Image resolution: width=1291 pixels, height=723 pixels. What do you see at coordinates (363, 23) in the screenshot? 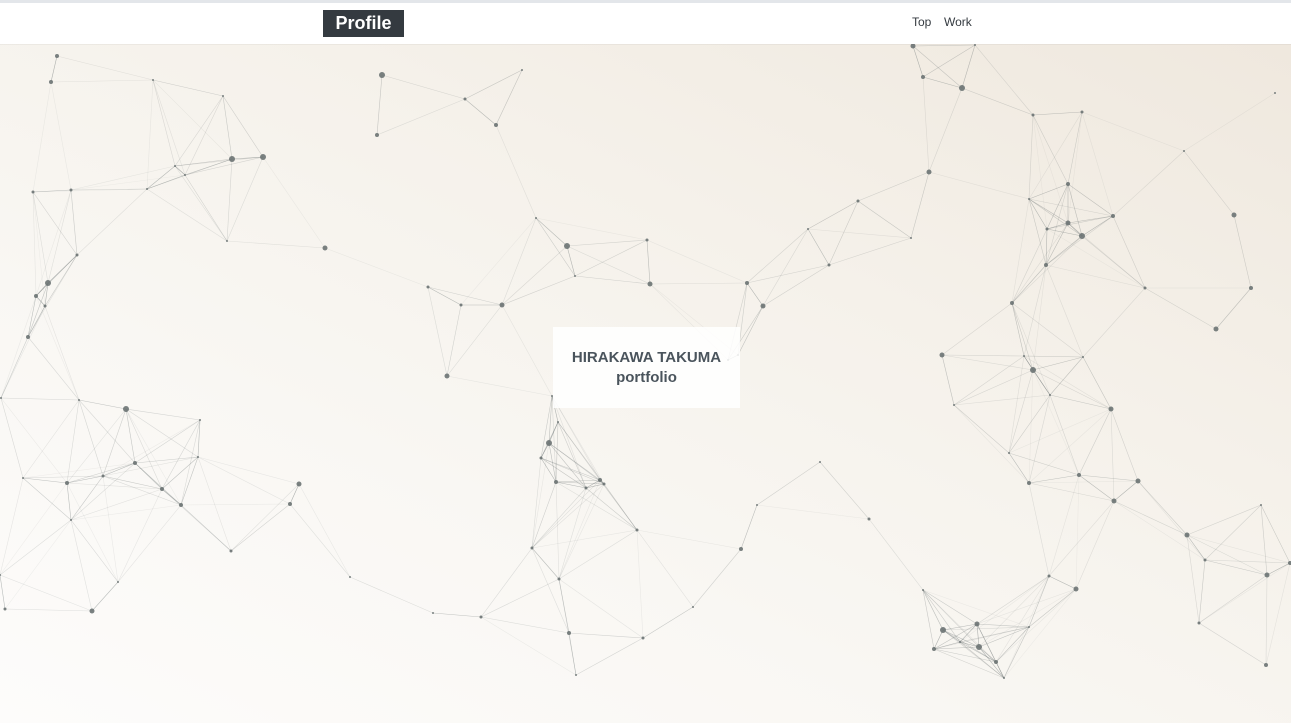
I see `brand-logo: Profile` at bounding box center [363, 23].